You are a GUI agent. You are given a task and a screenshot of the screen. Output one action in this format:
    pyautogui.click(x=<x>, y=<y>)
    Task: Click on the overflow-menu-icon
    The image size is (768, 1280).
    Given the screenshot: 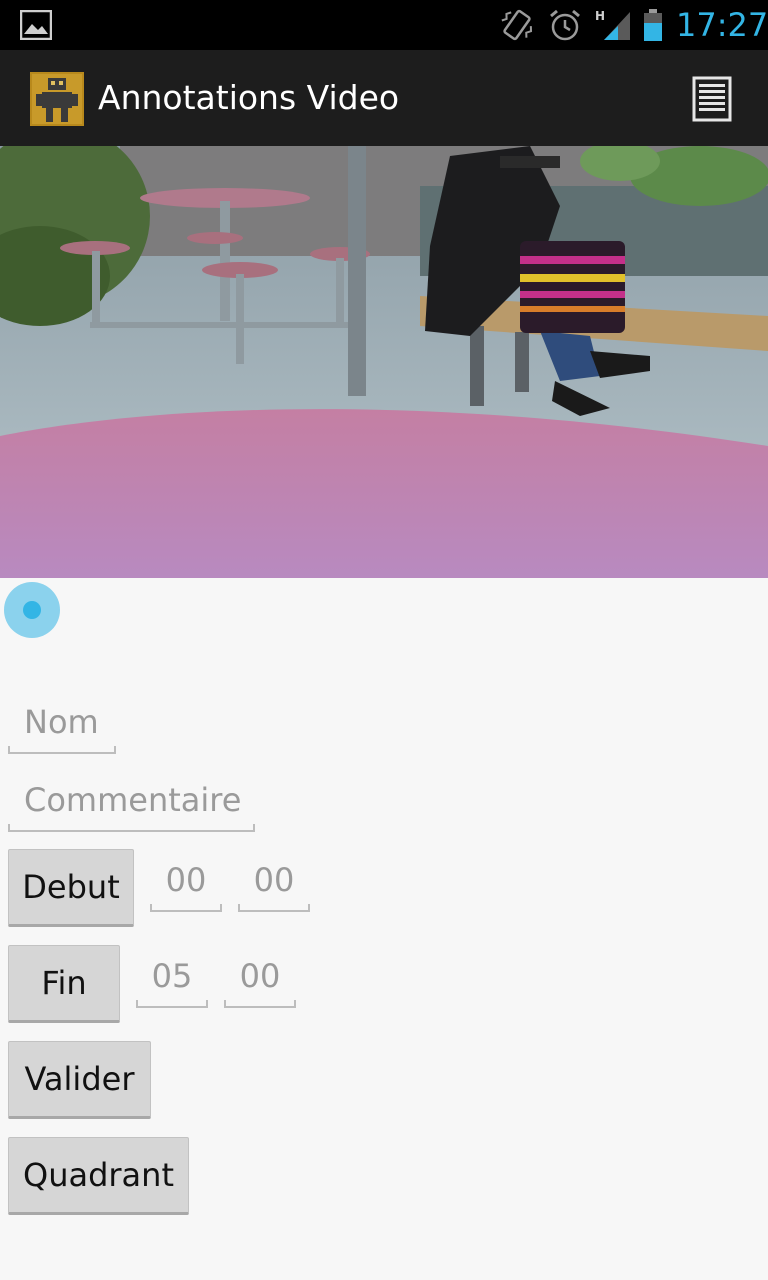 What is the action you would take?
    pyautogui.click(x=712, y=99)
    